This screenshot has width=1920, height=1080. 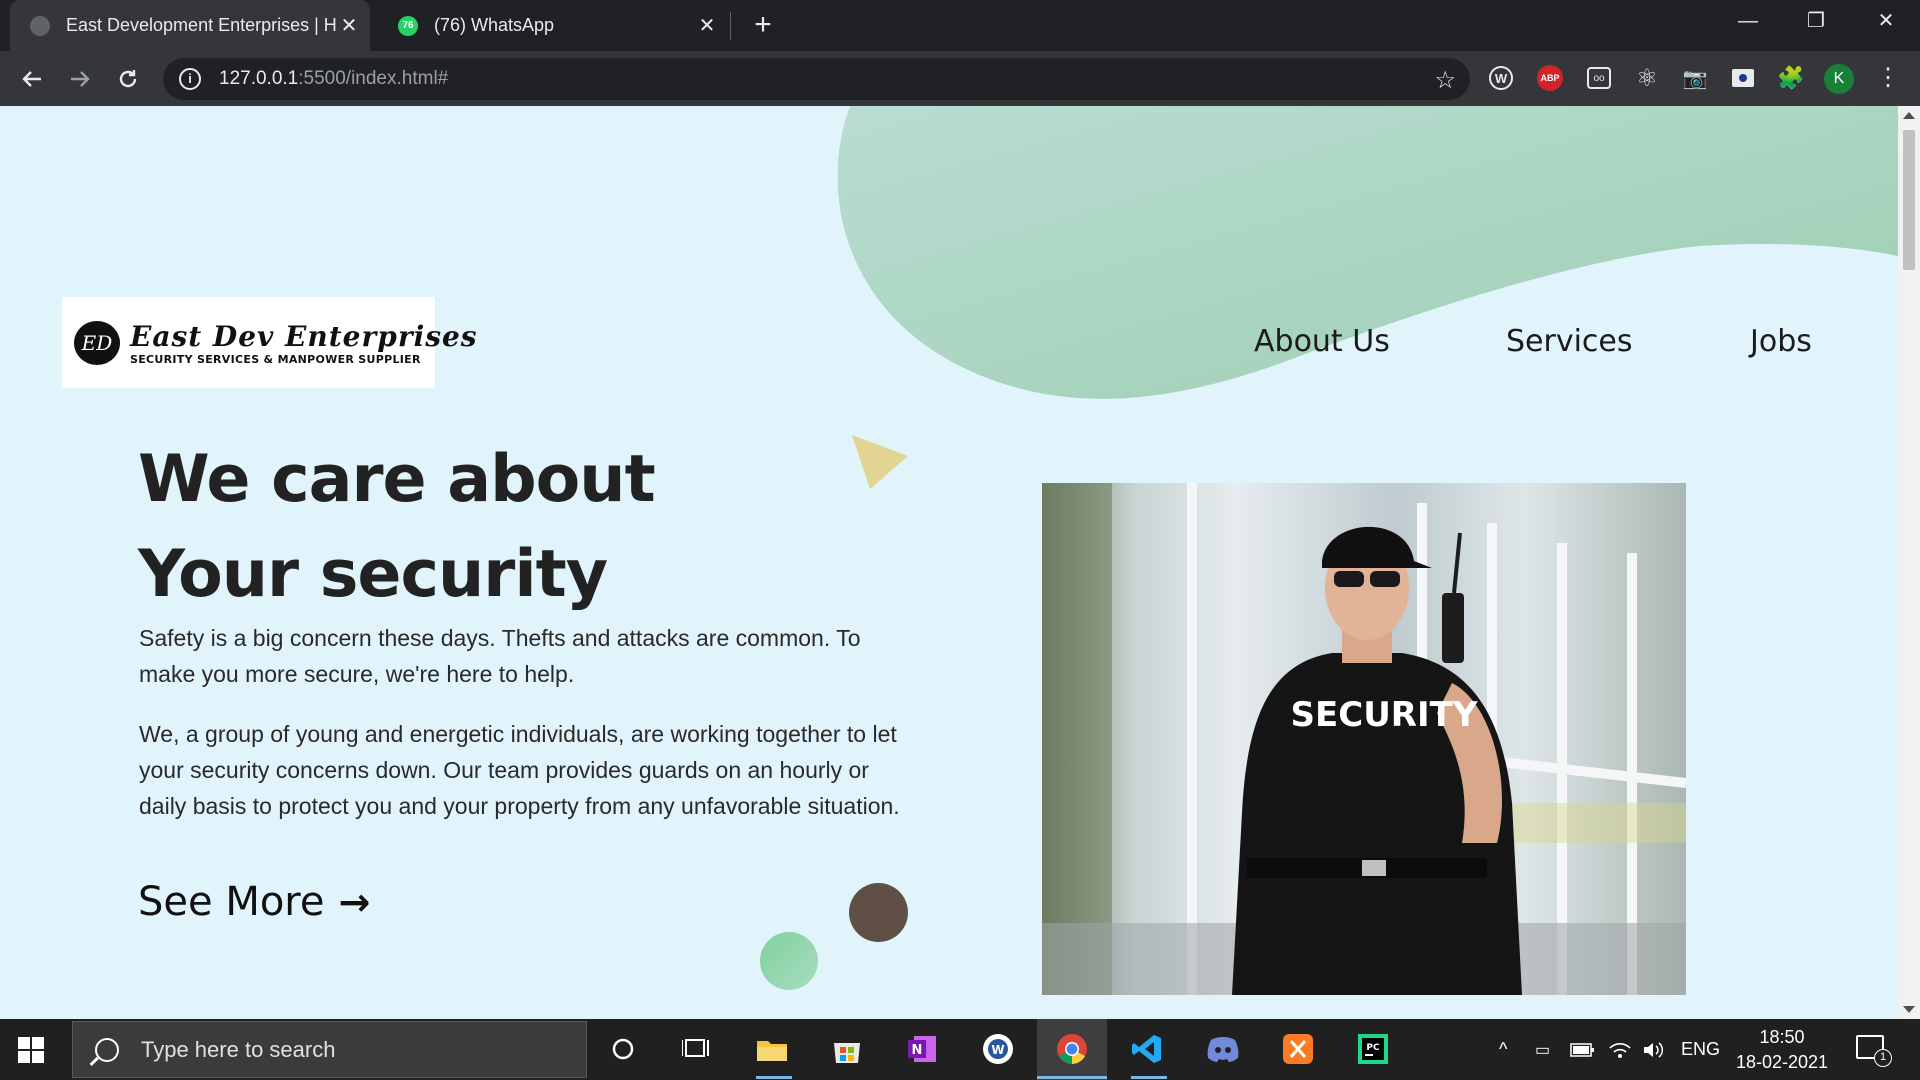 I want to click on reload-button, so click(x=128, y=78).